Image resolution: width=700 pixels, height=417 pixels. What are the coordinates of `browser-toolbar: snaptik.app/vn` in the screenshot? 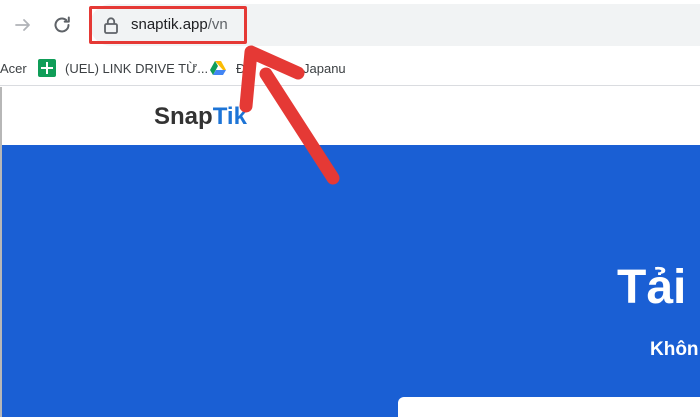 It's located at (350, 25).